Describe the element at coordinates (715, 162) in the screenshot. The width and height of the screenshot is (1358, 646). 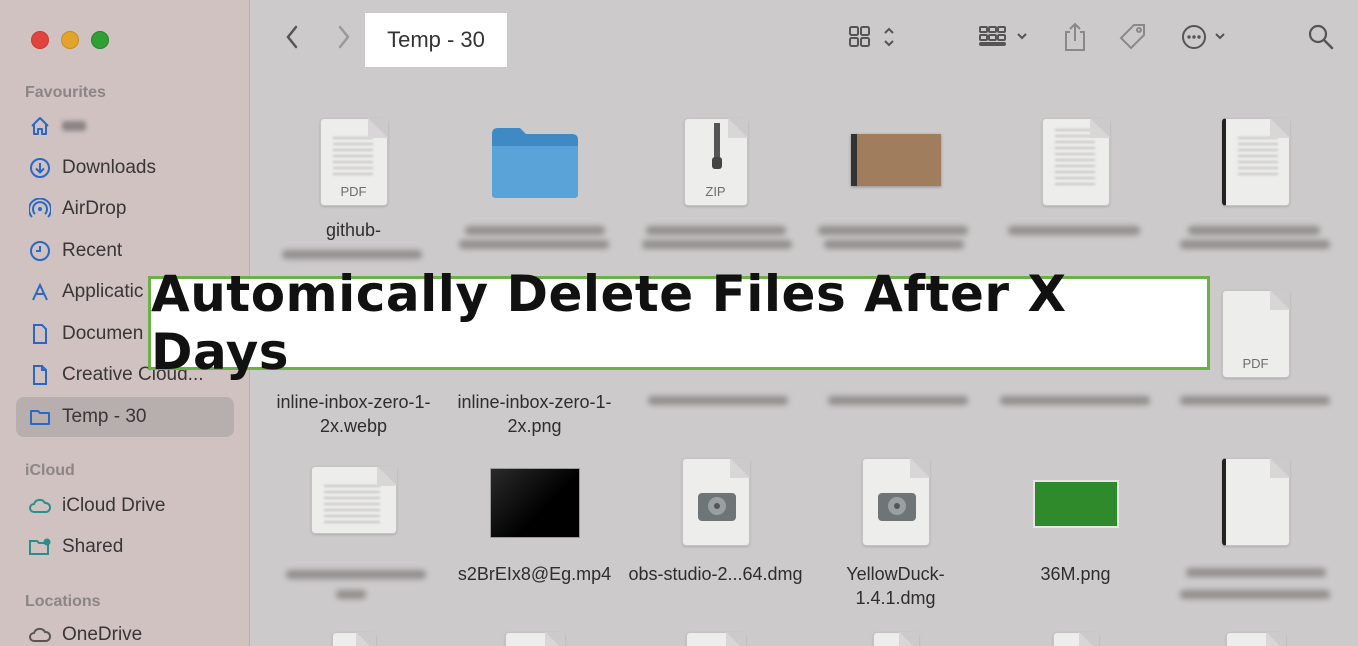
I see `zip-file-icon: ZIP` at that location.